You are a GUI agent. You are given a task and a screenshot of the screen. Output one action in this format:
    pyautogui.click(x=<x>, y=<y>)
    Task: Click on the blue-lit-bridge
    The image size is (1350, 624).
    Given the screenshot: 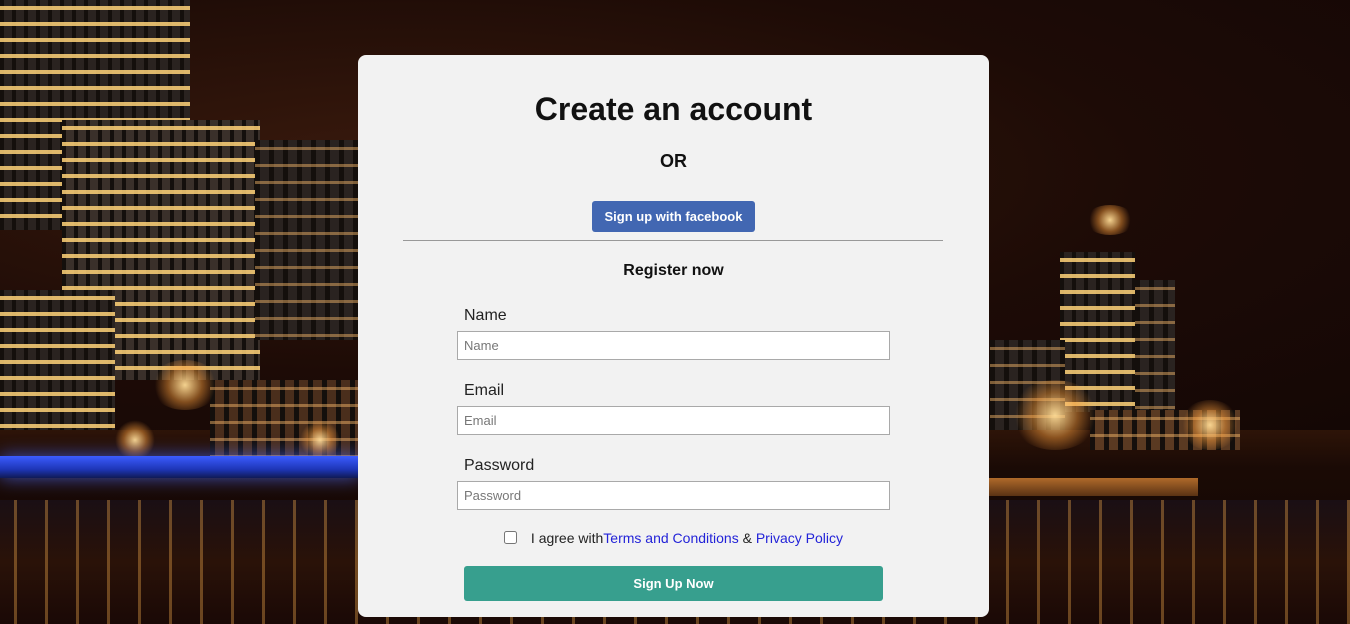 What is the action you would take?
    pyautogui.click(x=180, y=467)
    